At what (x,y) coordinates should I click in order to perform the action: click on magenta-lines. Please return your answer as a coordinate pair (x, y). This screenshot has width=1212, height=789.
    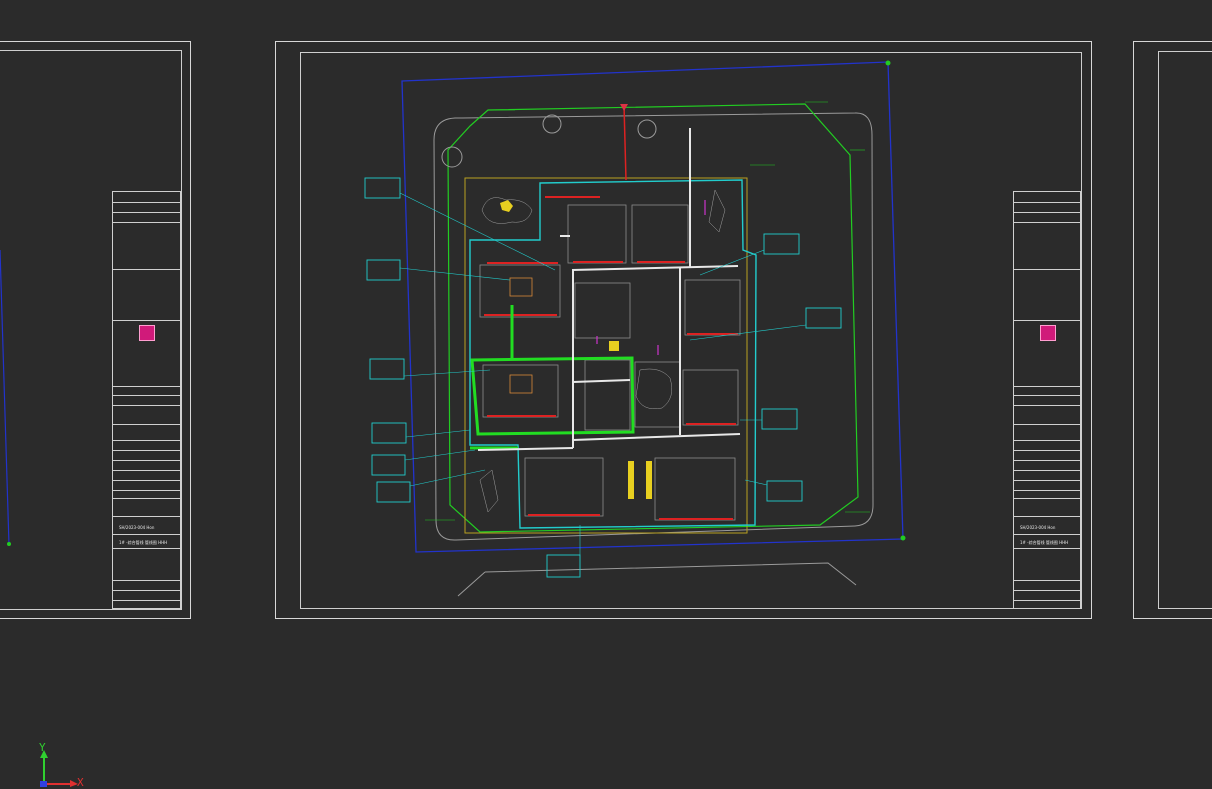
    Looking at the image, I should click on (651, 277).